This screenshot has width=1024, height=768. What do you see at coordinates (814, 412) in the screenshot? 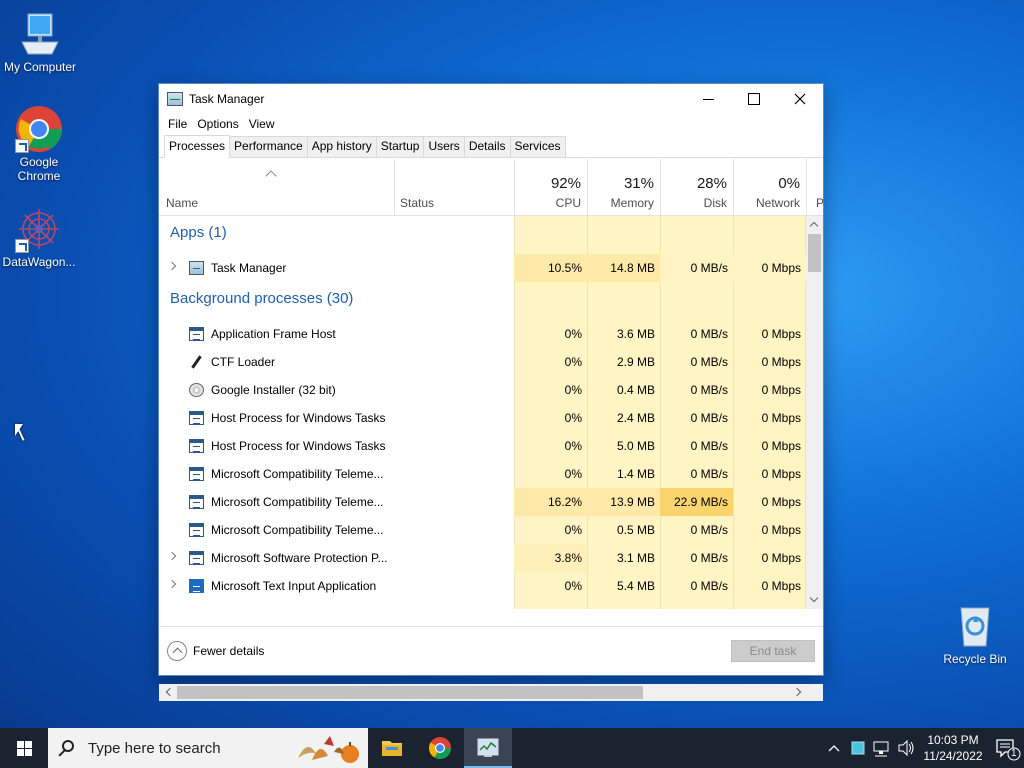
I see `vertical-scrollbar` at bounding box center [814, 412].